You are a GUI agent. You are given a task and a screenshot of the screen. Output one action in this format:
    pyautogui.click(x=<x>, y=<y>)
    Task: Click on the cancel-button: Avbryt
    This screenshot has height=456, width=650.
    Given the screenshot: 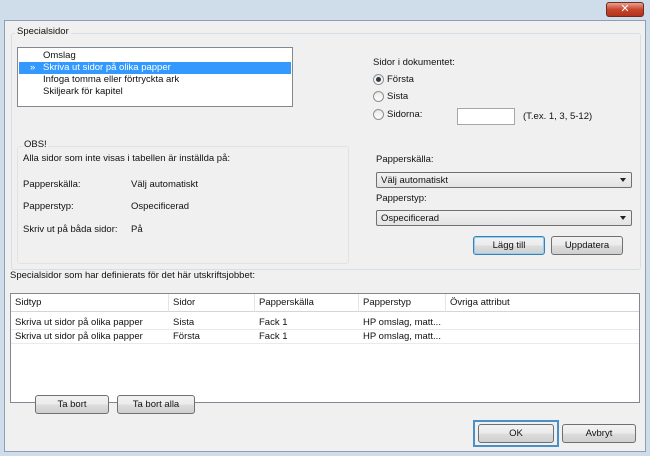 What is the action you would take?
    pyautogui.click(x=599, y=433)
    